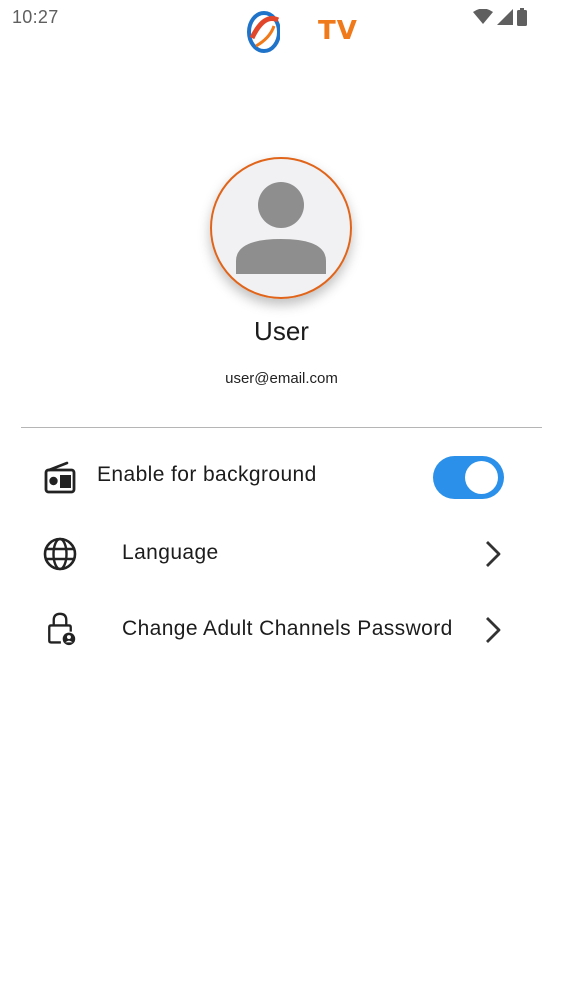  I want to click on setting-adult-password-label: Change Adult Channels Password, so click(287, 628).